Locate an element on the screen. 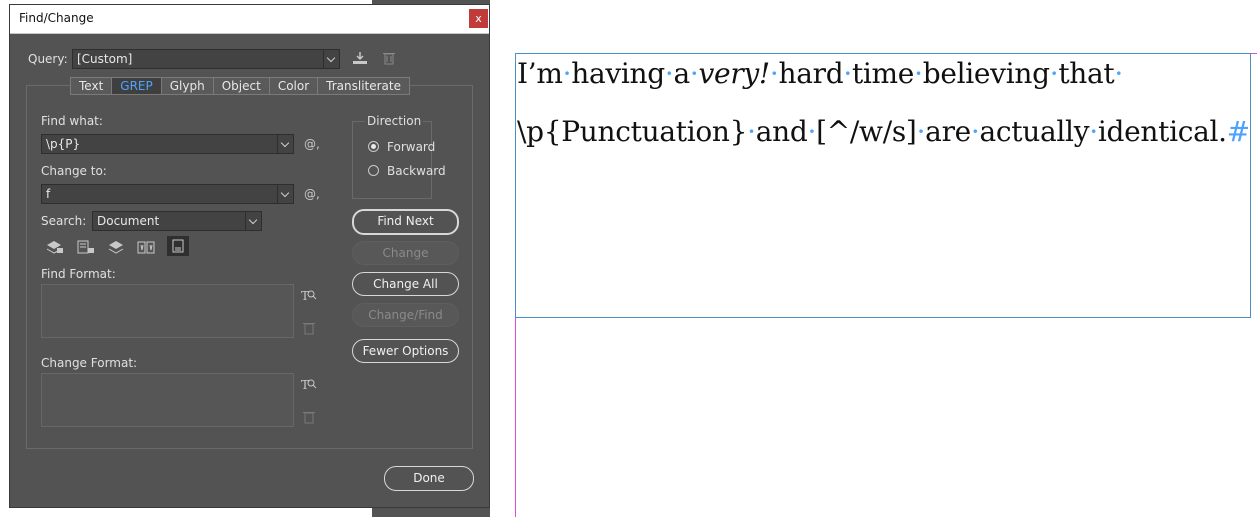 The width and height of the screenshot is (1257, 517). tab-text: Text is located at coordinates (91, 86).